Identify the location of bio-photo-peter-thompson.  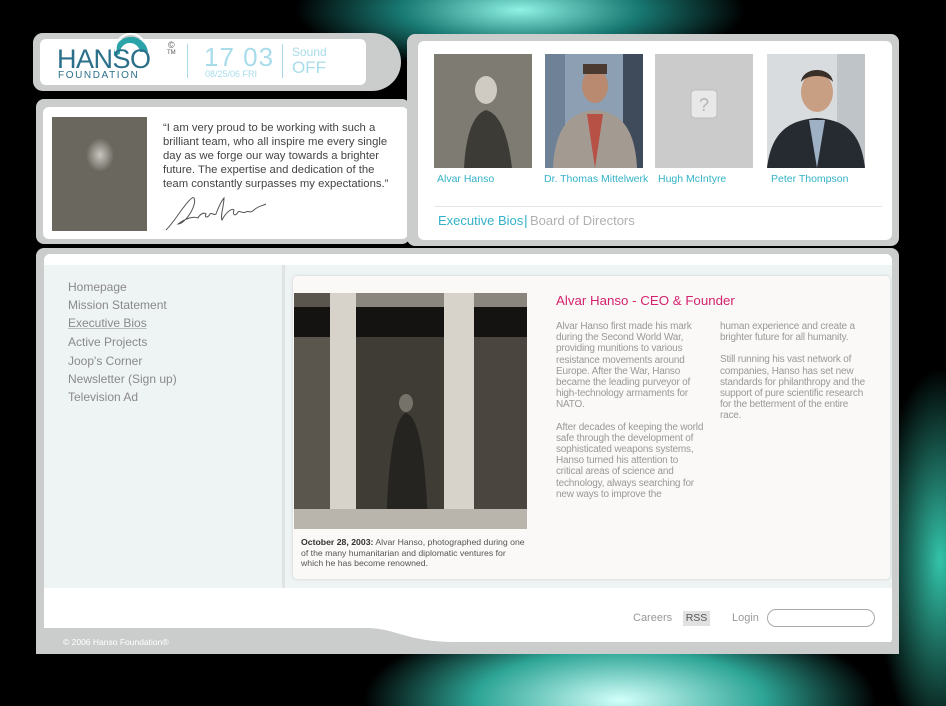
(816, 111).